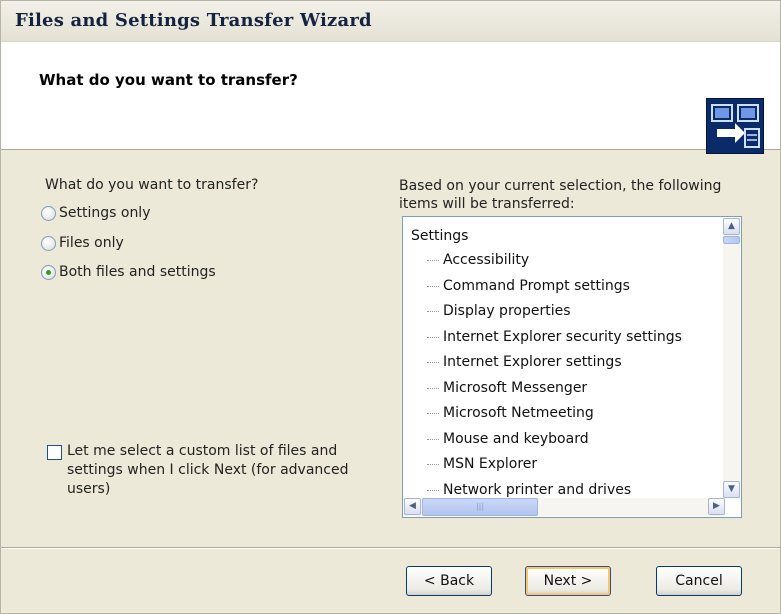  What do you see at coordinates (480, 507) in the screenshot?
I see `horizontal-scroll-thumb: |||` at bounding box center [480, 507].